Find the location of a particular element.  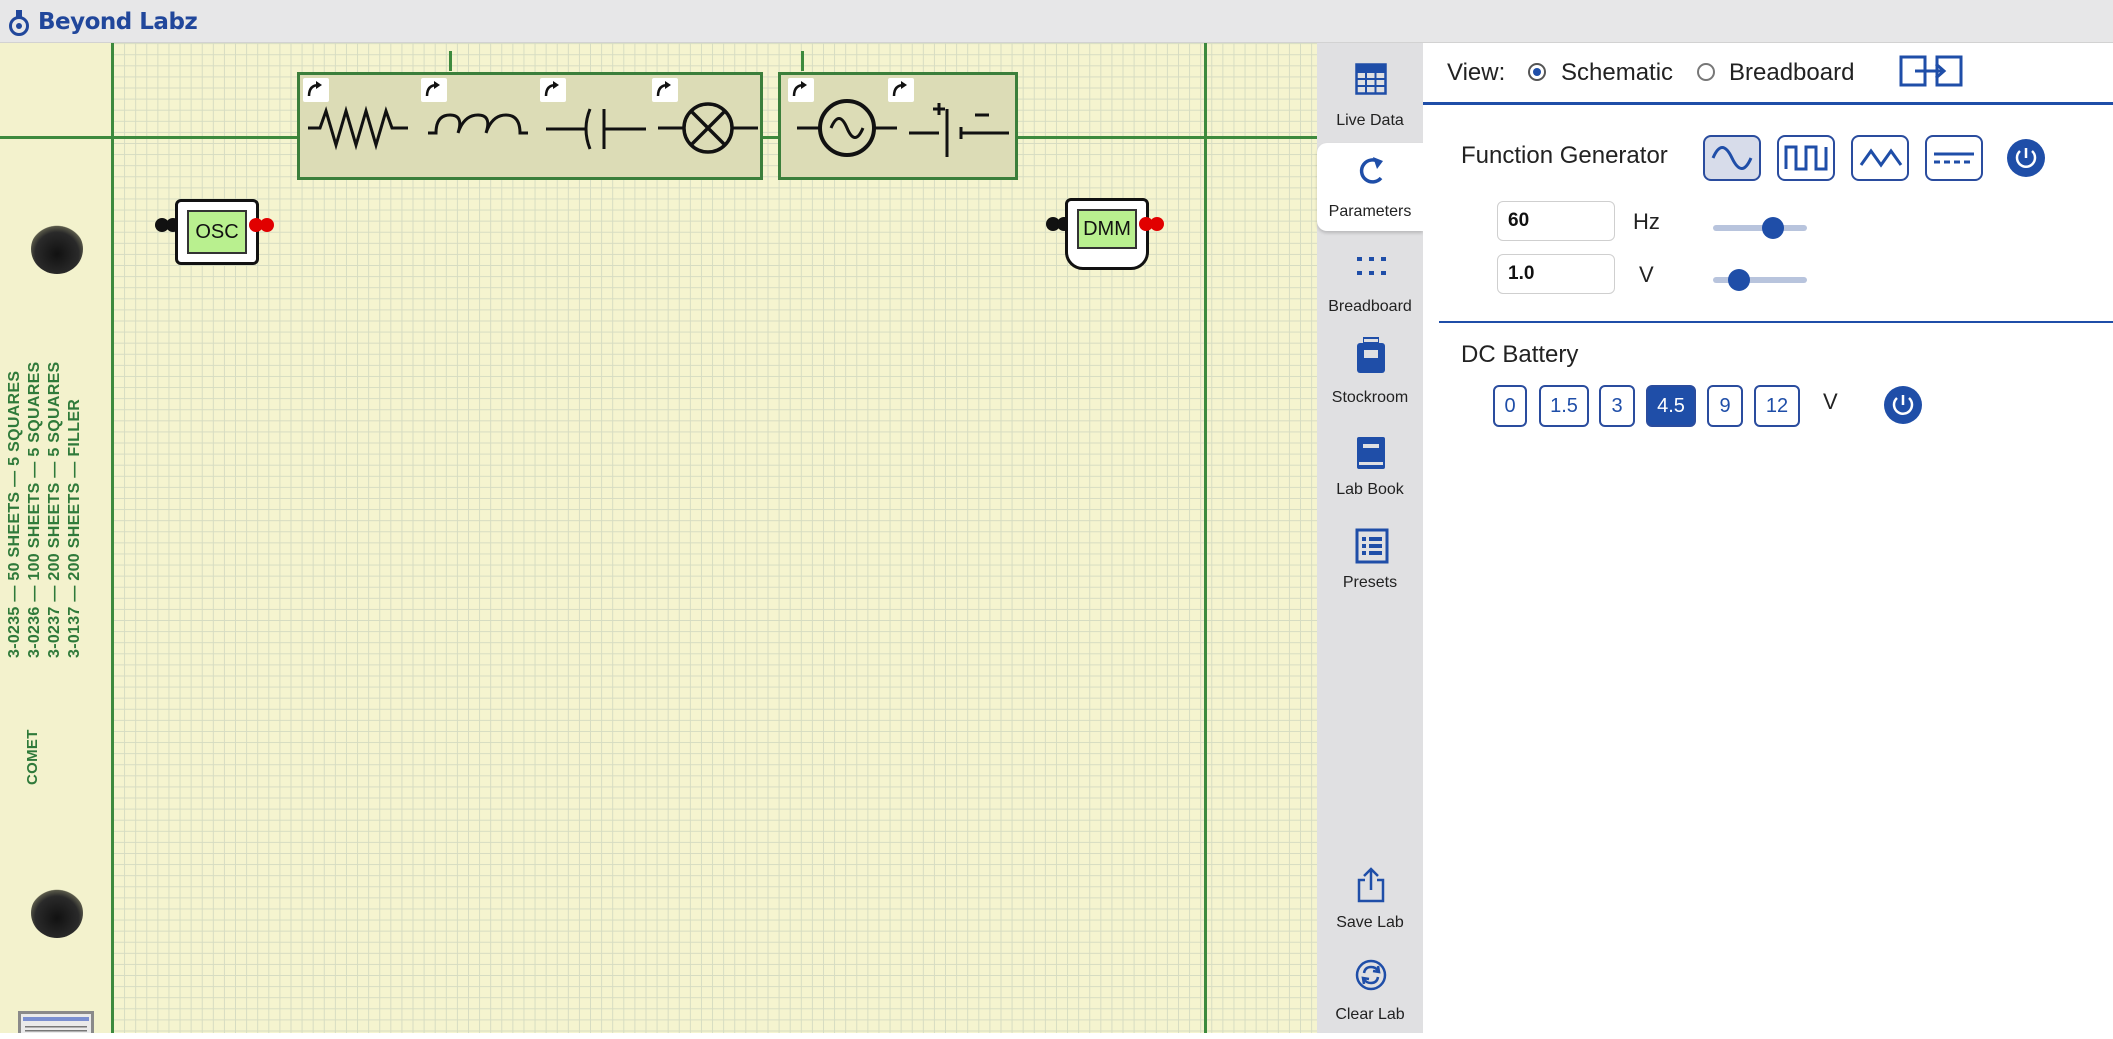

book-icon is located at coordinates (1371, 453).